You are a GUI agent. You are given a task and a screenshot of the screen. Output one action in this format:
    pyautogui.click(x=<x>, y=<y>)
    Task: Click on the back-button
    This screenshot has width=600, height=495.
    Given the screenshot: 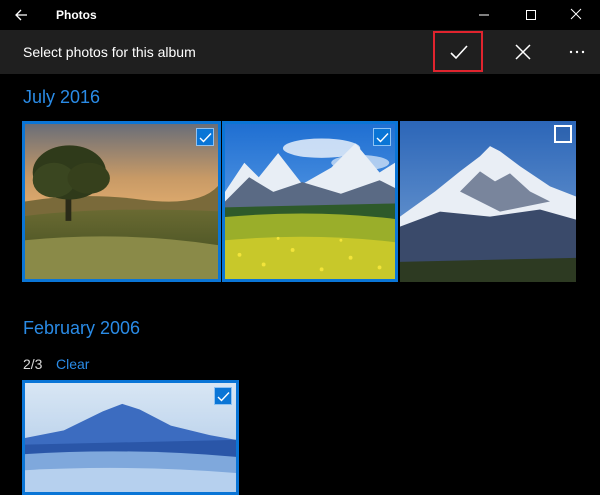 What is the action you would take?
    pyautogui.click(x=22, y=15)
    